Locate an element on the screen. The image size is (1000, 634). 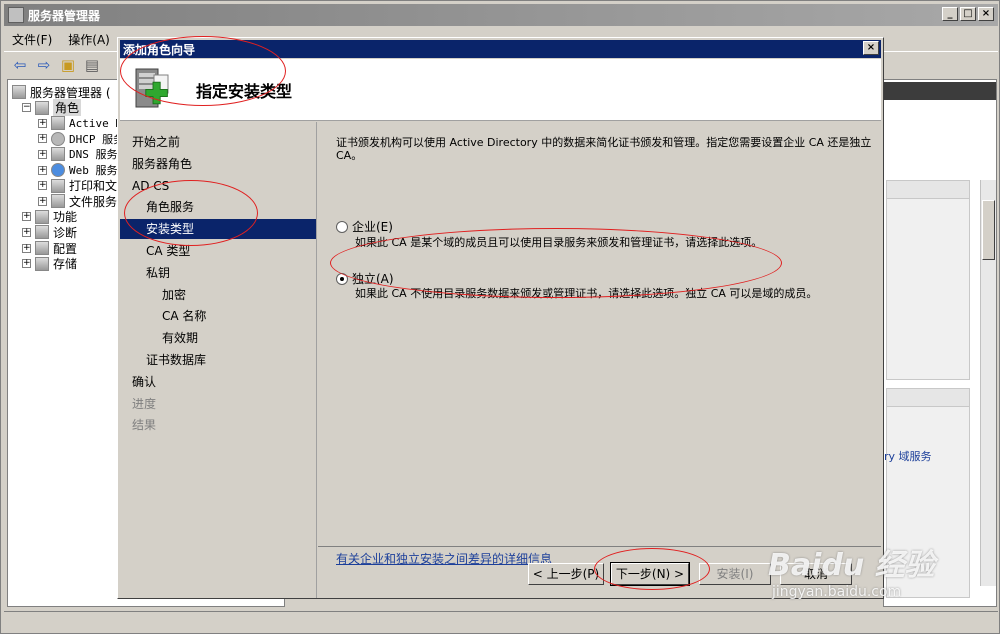
enterprise-label: 企业(E) is located at coordinates (372, 226).